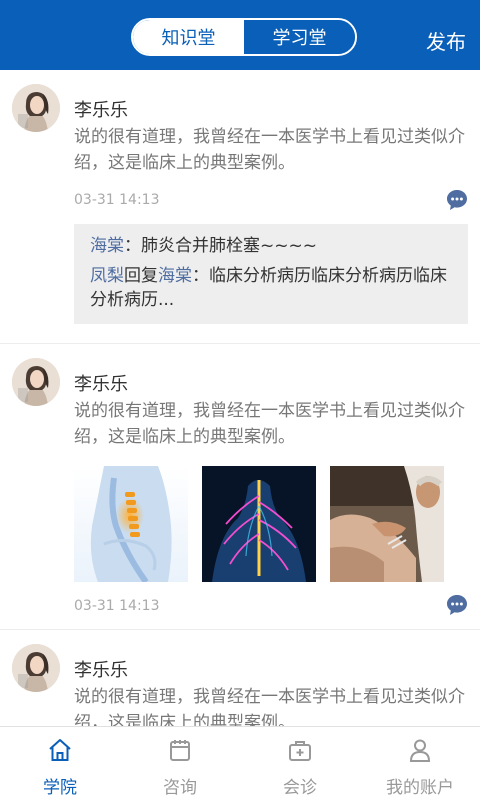 This screenshot has width=480, height=800. Describe the element at coordinates (300, 788) in the screenshot. I see `tab-label: 会诊` at that location.